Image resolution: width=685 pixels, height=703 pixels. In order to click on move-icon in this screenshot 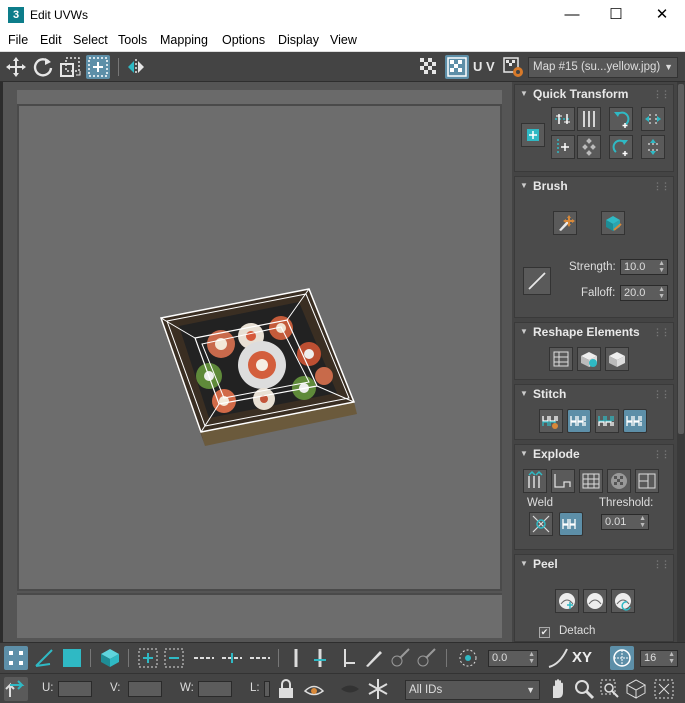, I will do `click(16, 67)`.